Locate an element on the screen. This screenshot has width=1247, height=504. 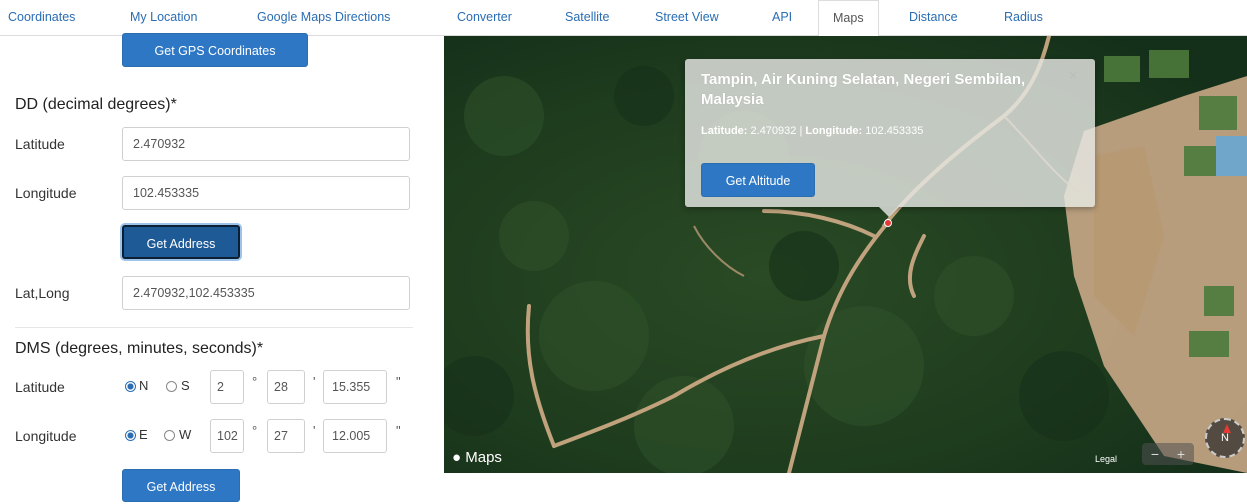
close-icon: × is located at coordinates (1073, 75).